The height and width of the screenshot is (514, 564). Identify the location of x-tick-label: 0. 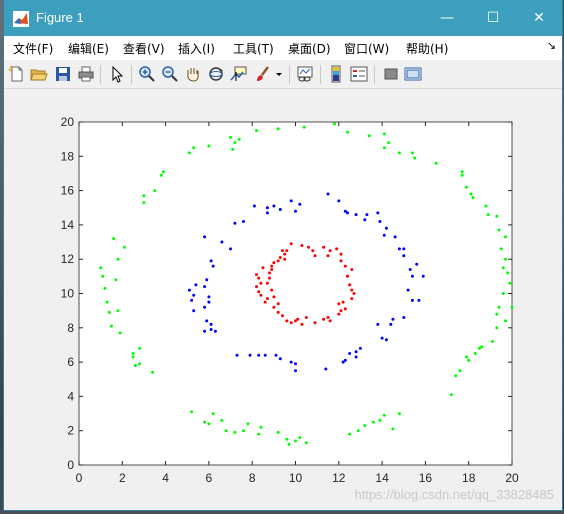
(79, 478).